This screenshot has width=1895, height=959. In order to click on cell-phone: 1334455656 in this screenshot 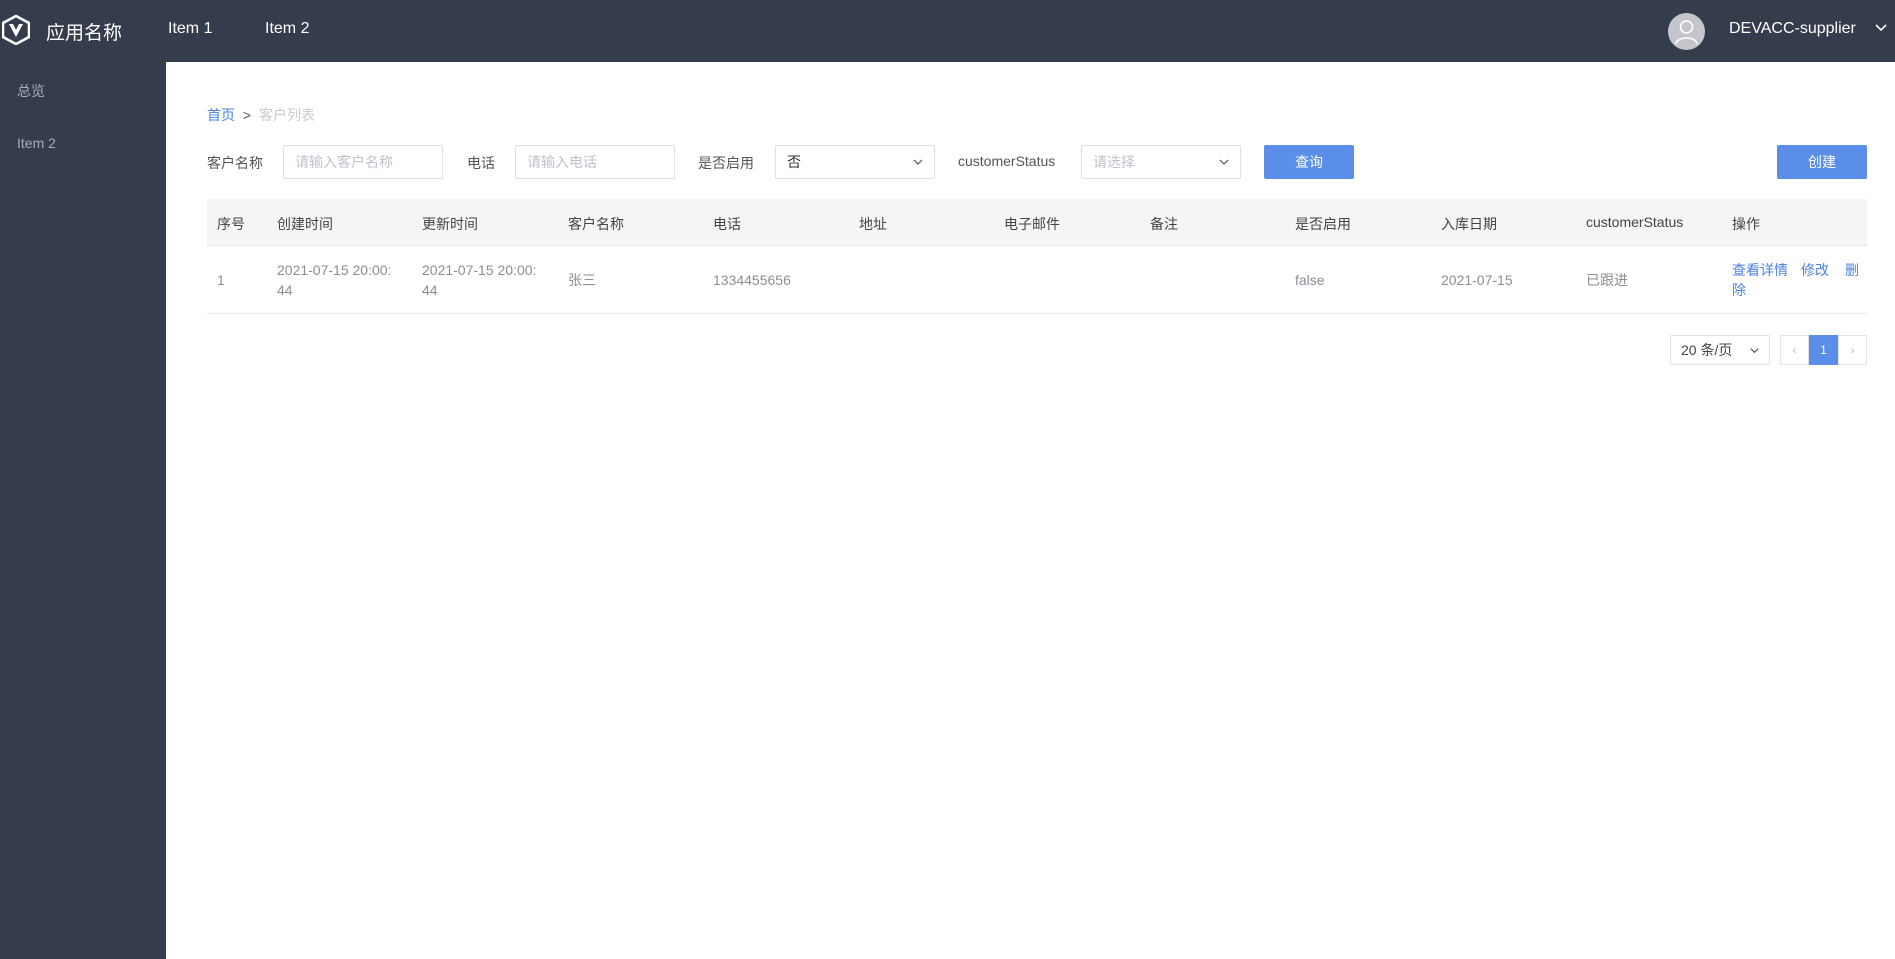, I will do `click(752, 280)`.